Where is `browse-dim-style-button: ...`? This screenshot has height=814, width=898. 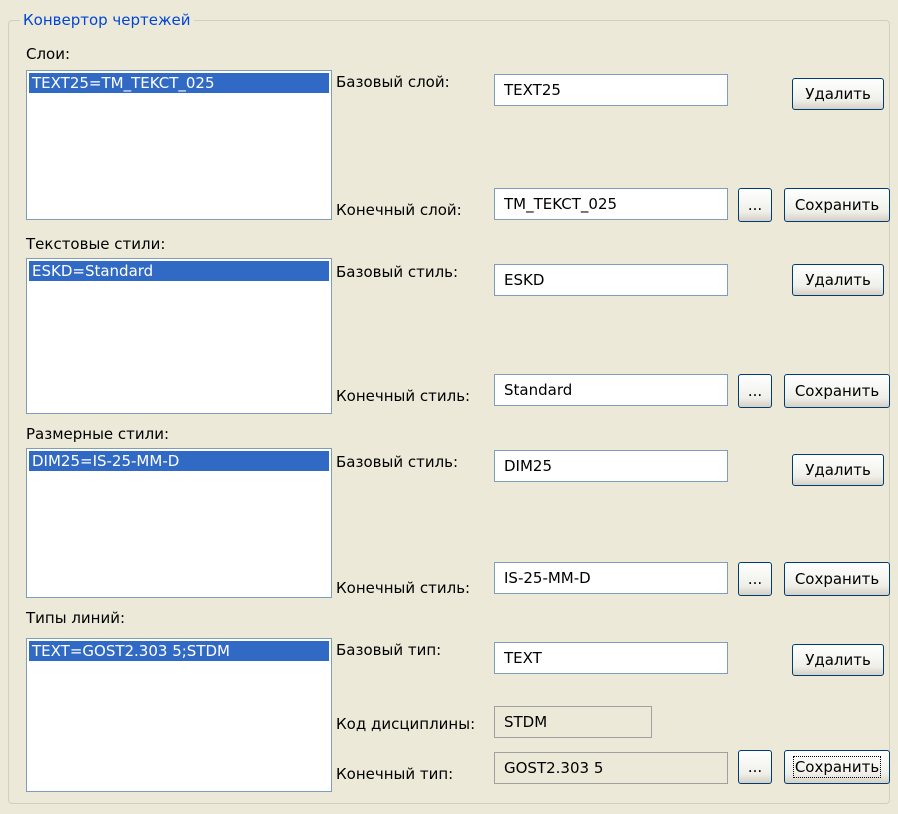
browse-dim-style-button: ... is located at coordinates (755, 579).